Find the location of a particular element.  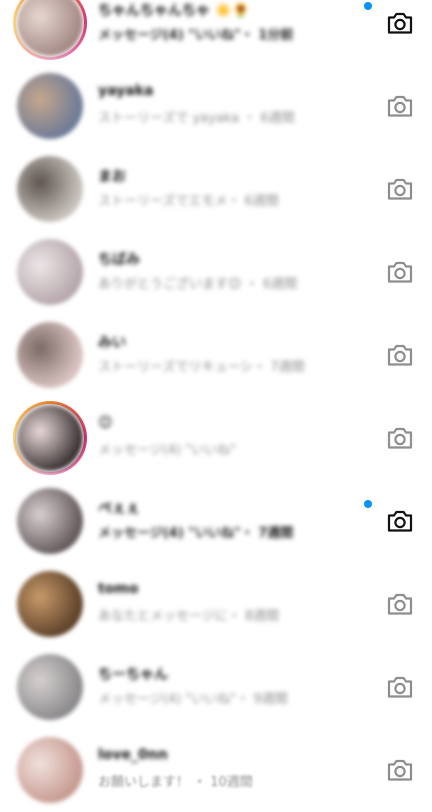

message-preview: メッセージ(4) "いいね"・ 9週間 is located at coordinates (193, 699).